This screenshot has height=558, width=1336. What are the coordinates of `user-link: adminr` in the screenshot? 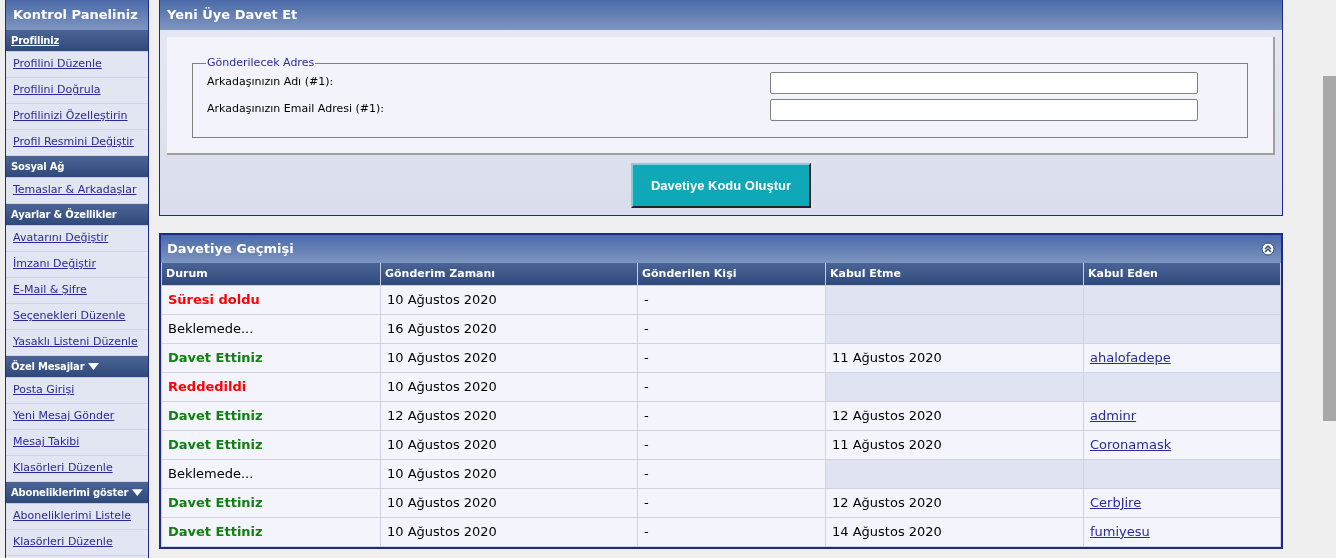 It's located at (1113, 415).